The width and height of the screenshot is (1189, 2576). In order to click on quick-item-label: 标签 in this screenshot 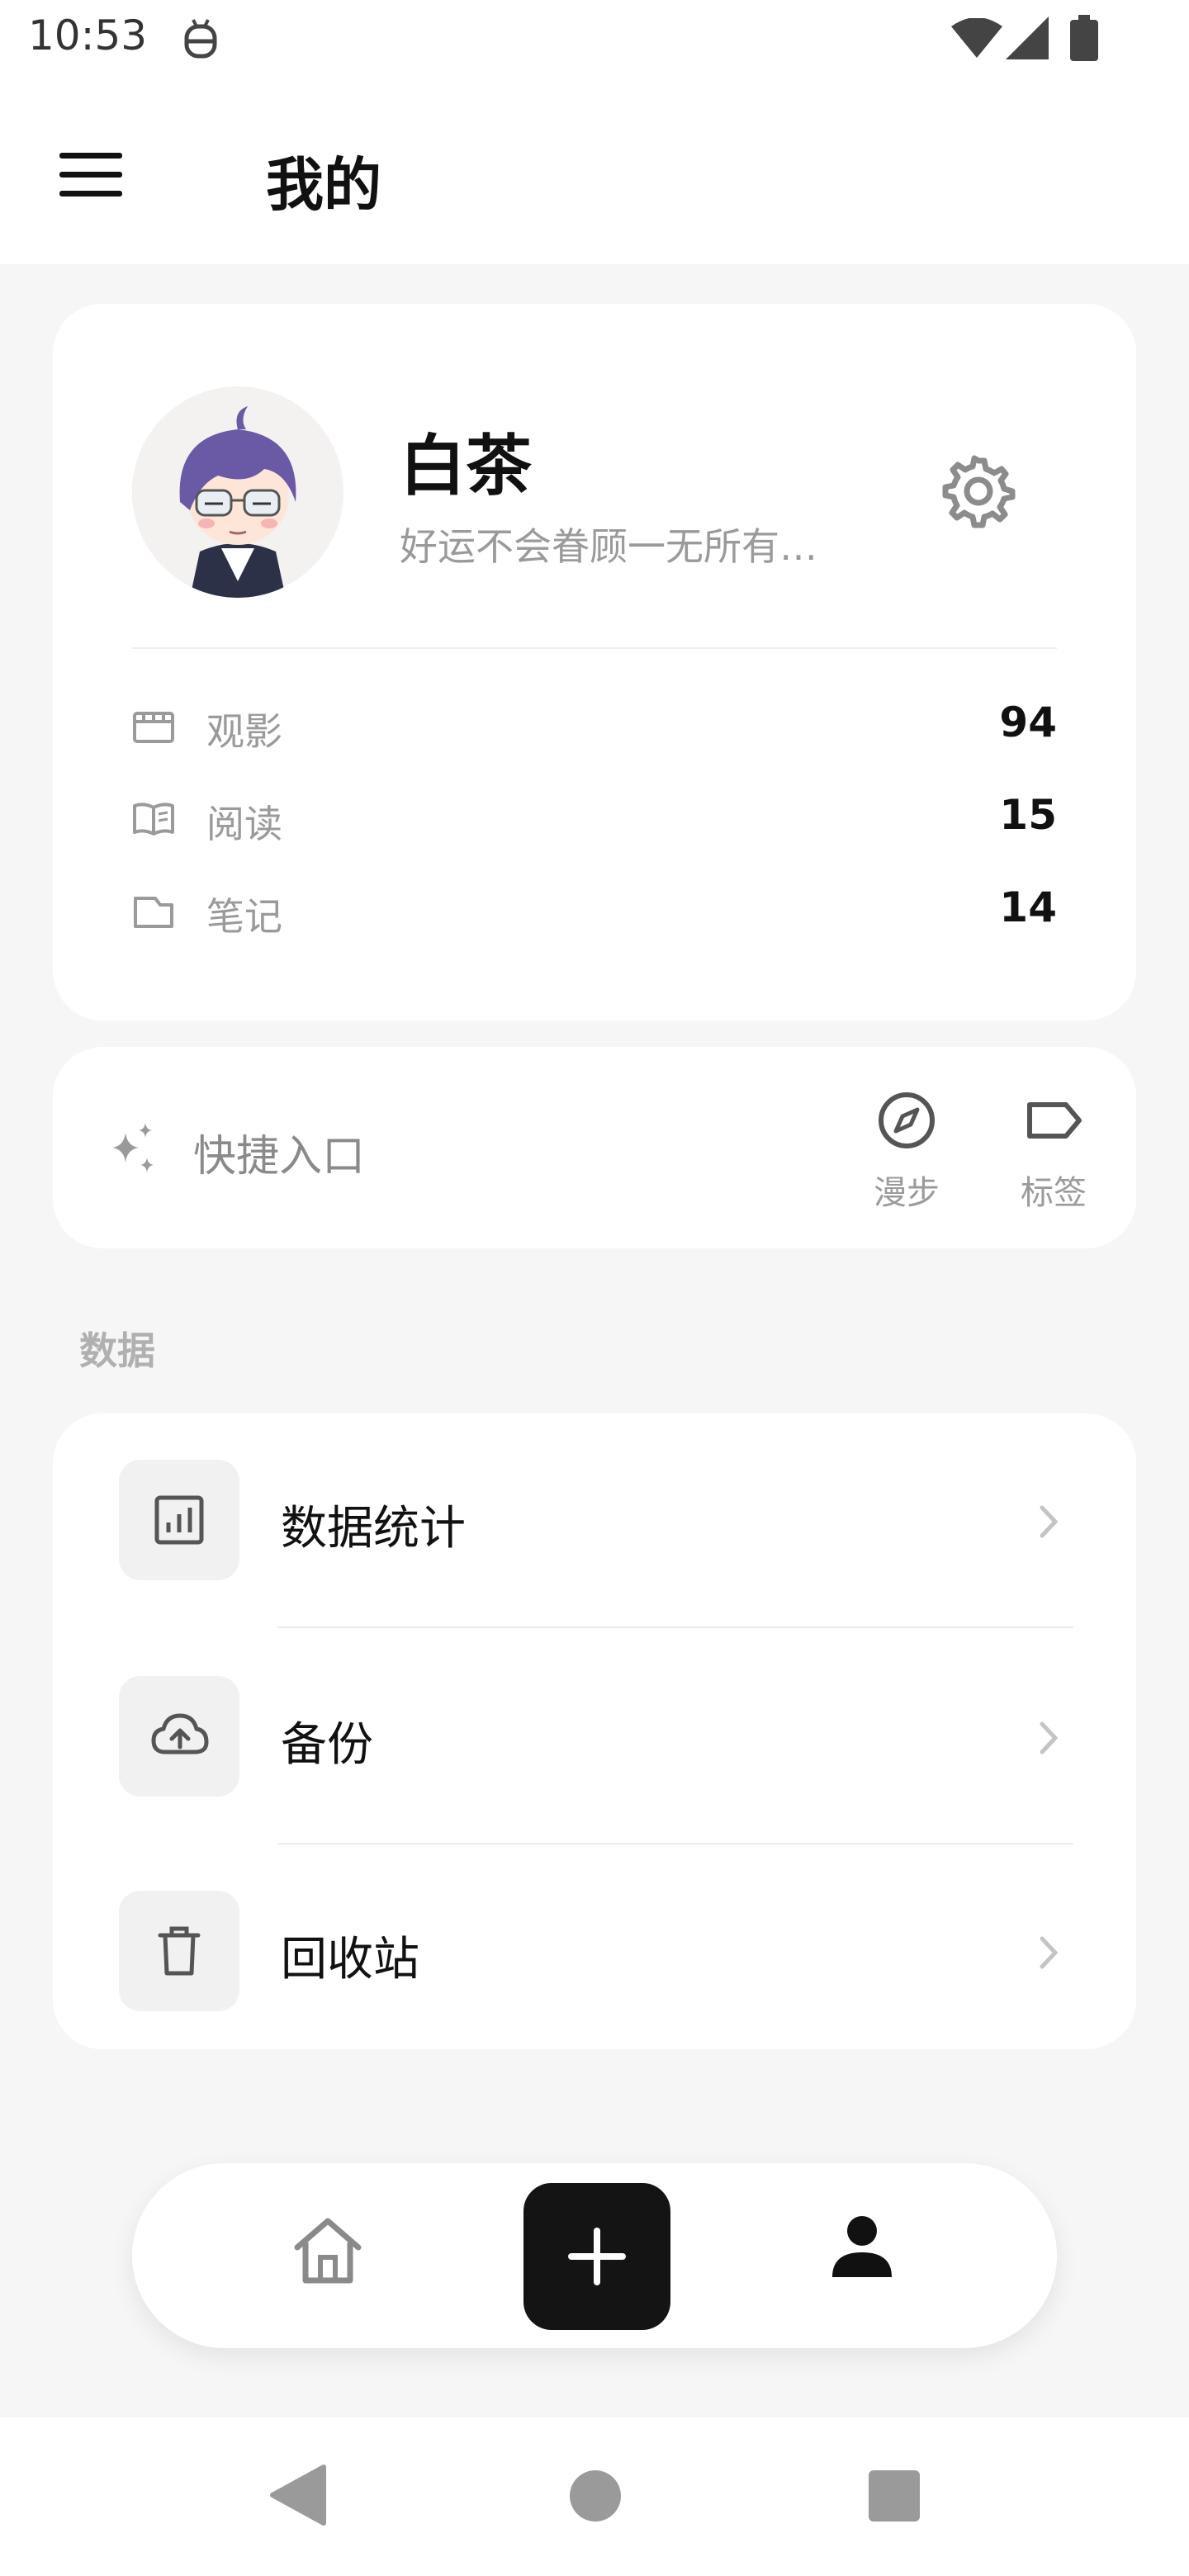, I will do `click(1054, 1193)`.